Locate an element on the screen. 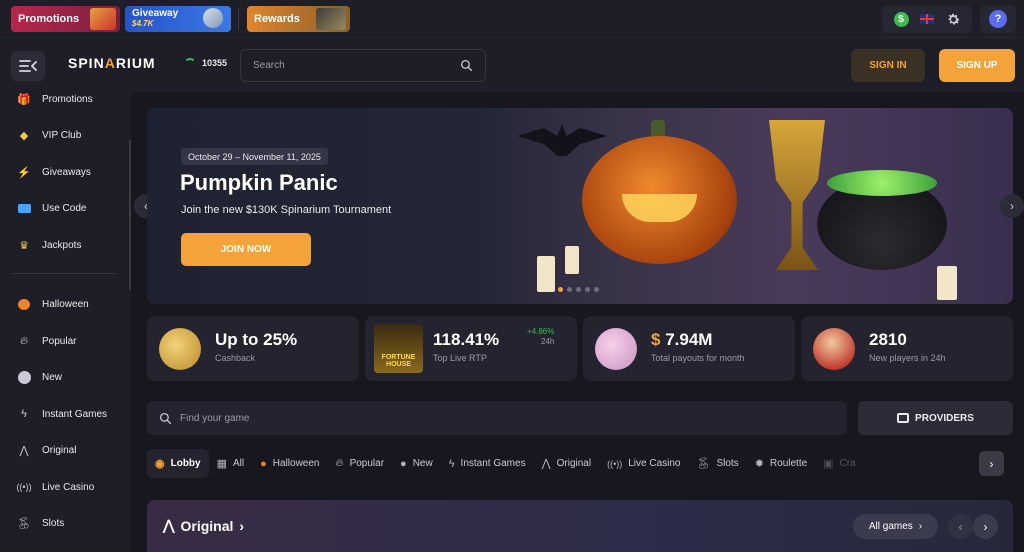 The image size is (1024, 552). payouts-currency: $ is located at coordinates (656, 339).